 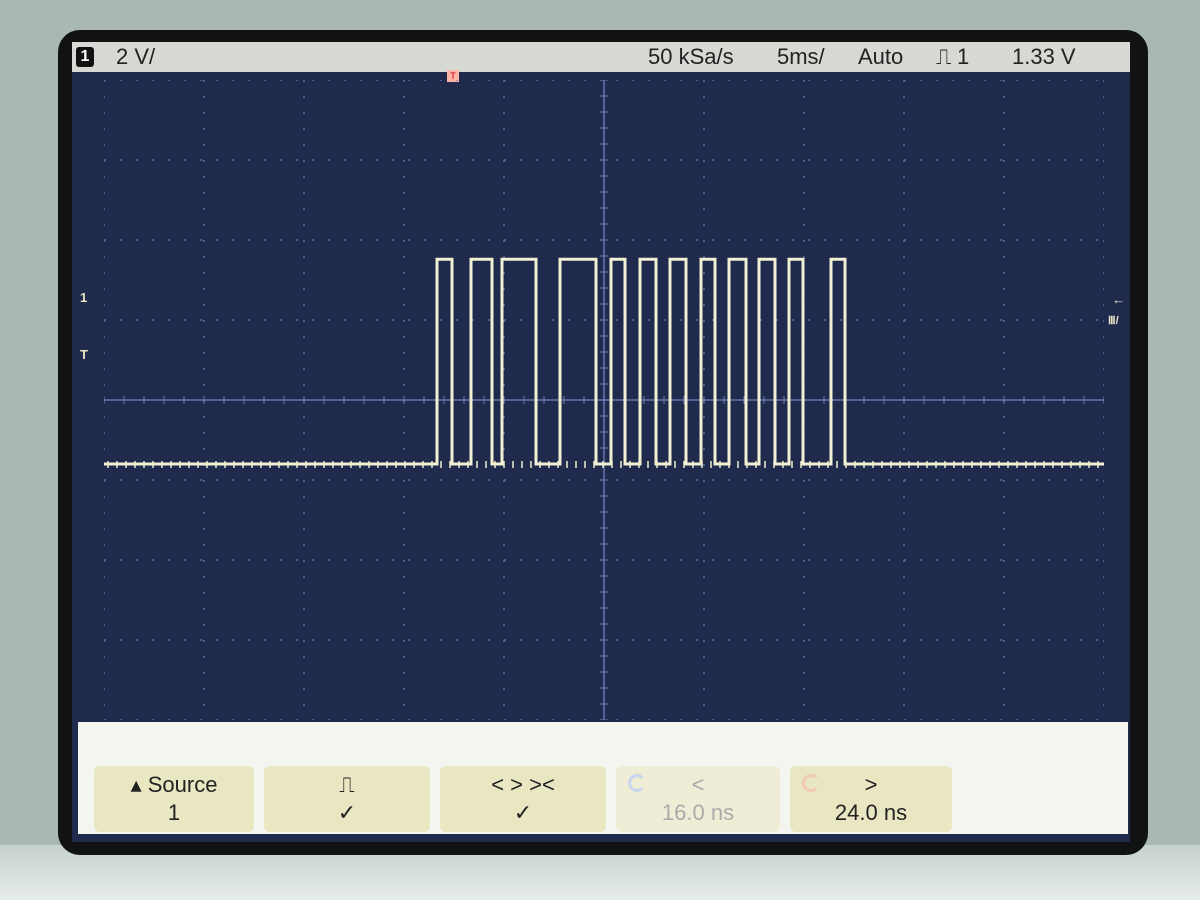 What do you see at coordinates (963, 56) in the screenshot?
I see `trigger-channel: 1` at bounding box center [963, 56].